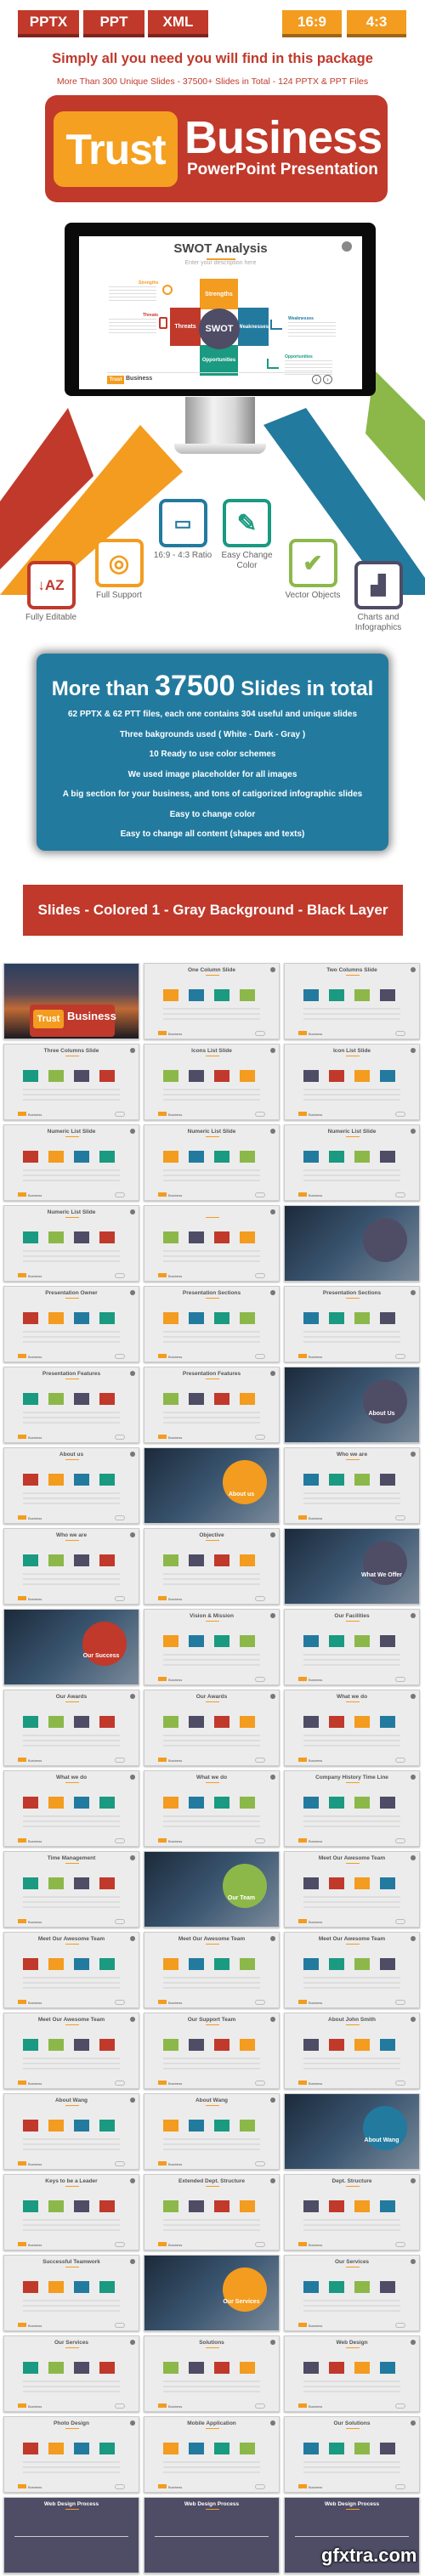 This screenshot has width=425, height=2576. Describe the element at coordinates (352, 1808) in the screenshot. I see `slide-thumbnail: Company History Time Line Business` at that location.